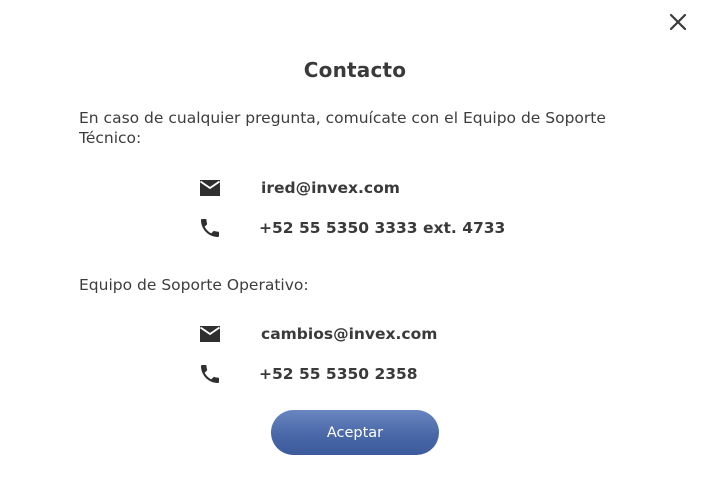 Image resolution: width=710 pixels, height=485 pixels. What do you see at coordinates (382, 228) in the screenshot?
I see `technical-phone: +52 55 5350 3333 ext. 4733` at bounding box center [382, 228].